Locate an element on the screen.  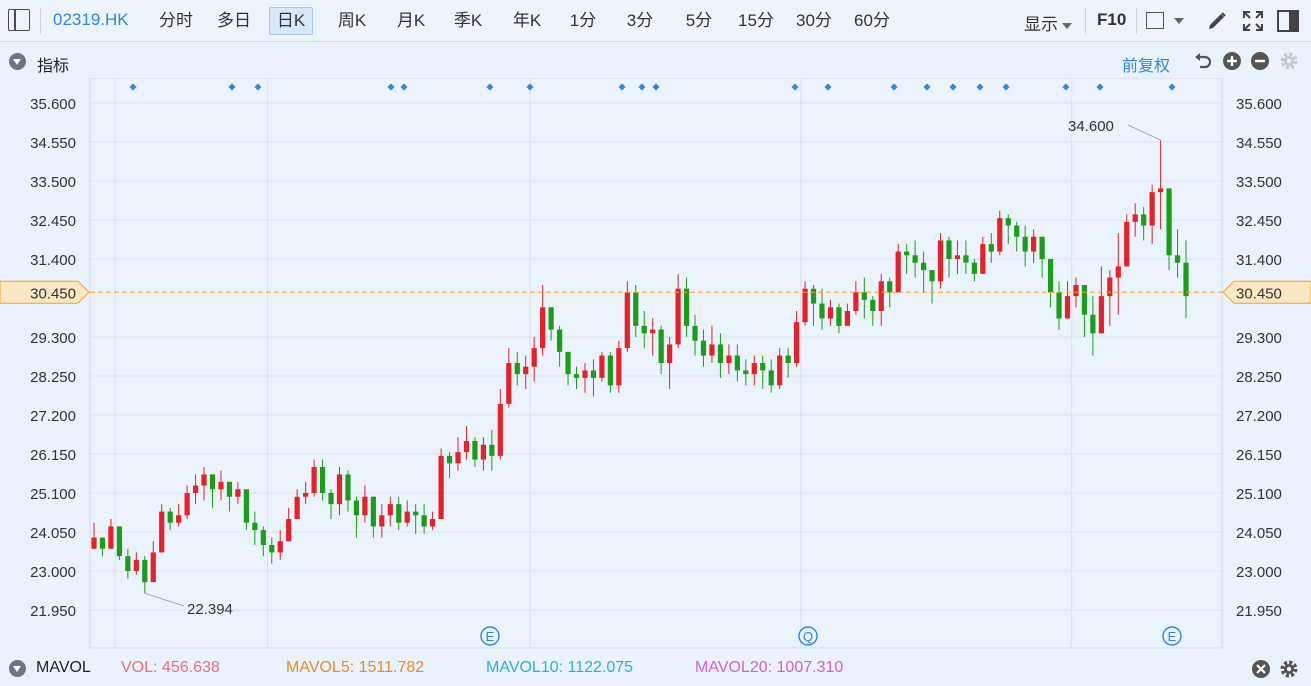
period-tab: 5分 is located at coordinates (699, 21).